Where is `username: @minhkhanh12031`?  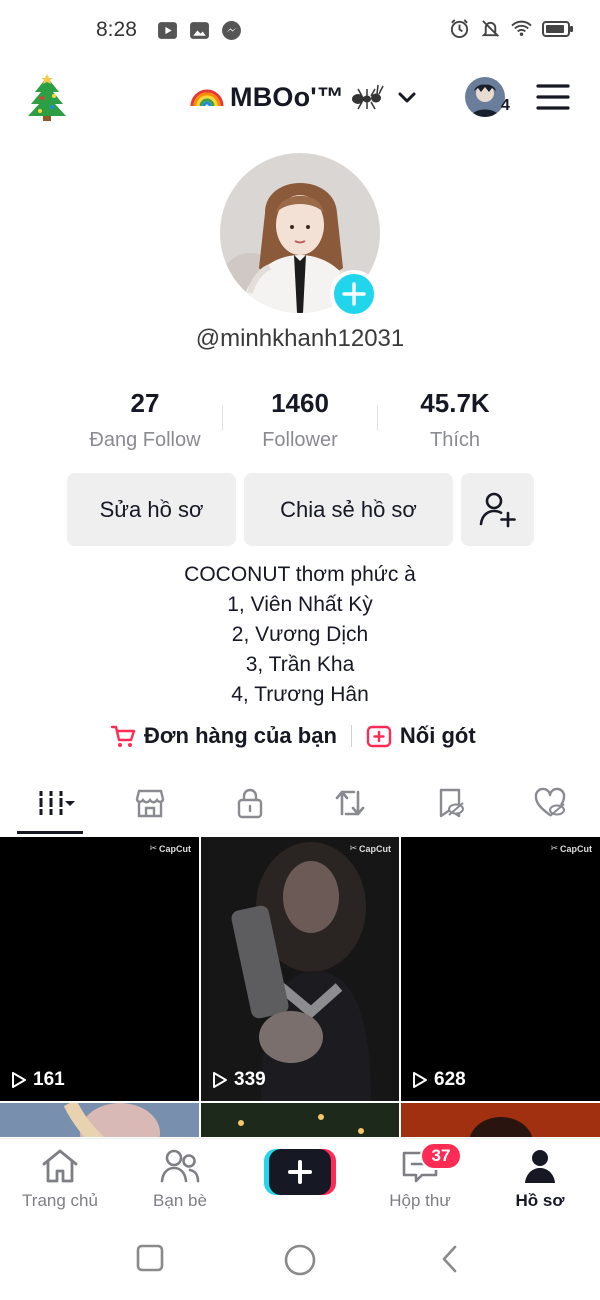
username: @minhkhanh12031 is located at coordinates (300, 338).